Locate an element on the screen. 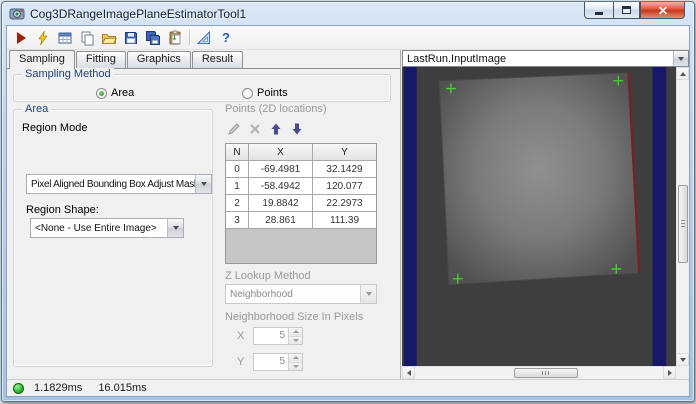  neighborhood-size-label: Neighborhood Size In Pixels is located at coordinates (294, 317).